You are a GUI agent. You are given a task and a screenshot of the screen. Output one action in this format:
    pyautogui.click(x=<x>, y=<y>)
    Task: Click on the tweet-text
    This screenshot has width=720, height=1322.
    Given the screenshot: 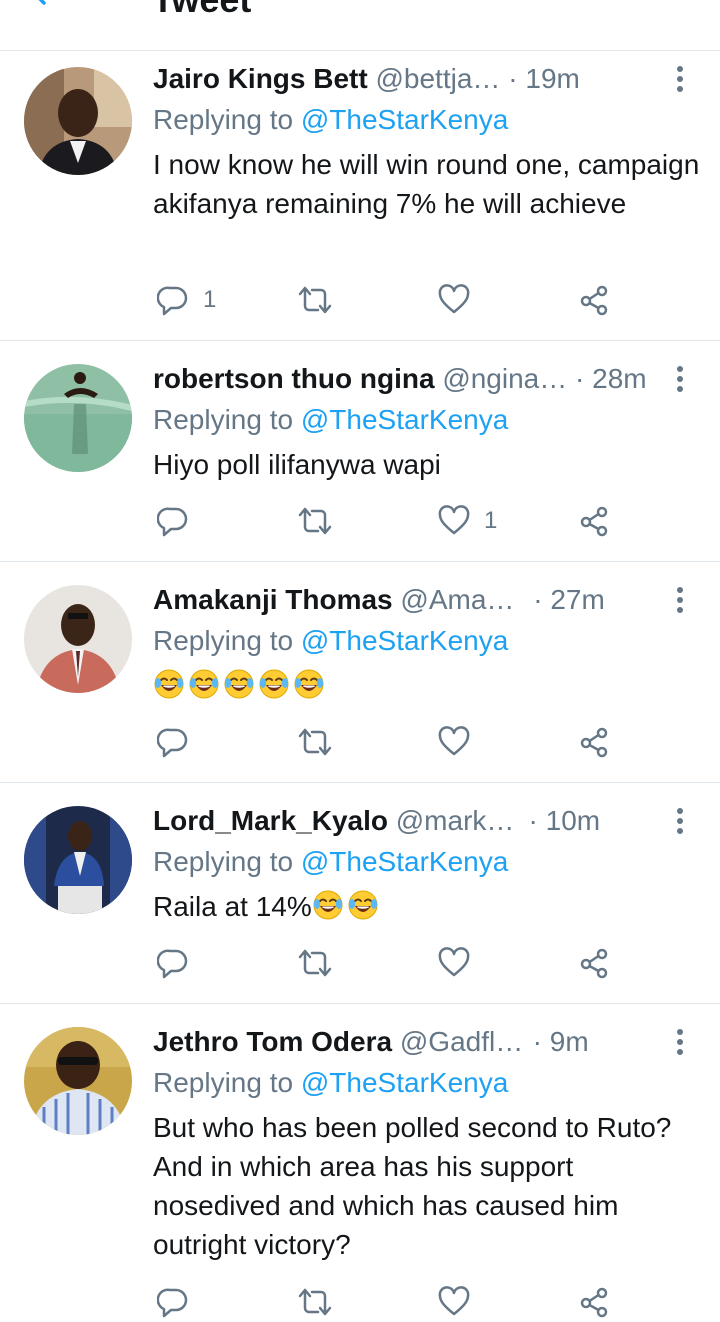 What is the action you would take?
    pyautogui.click(x=428, y=685)
    